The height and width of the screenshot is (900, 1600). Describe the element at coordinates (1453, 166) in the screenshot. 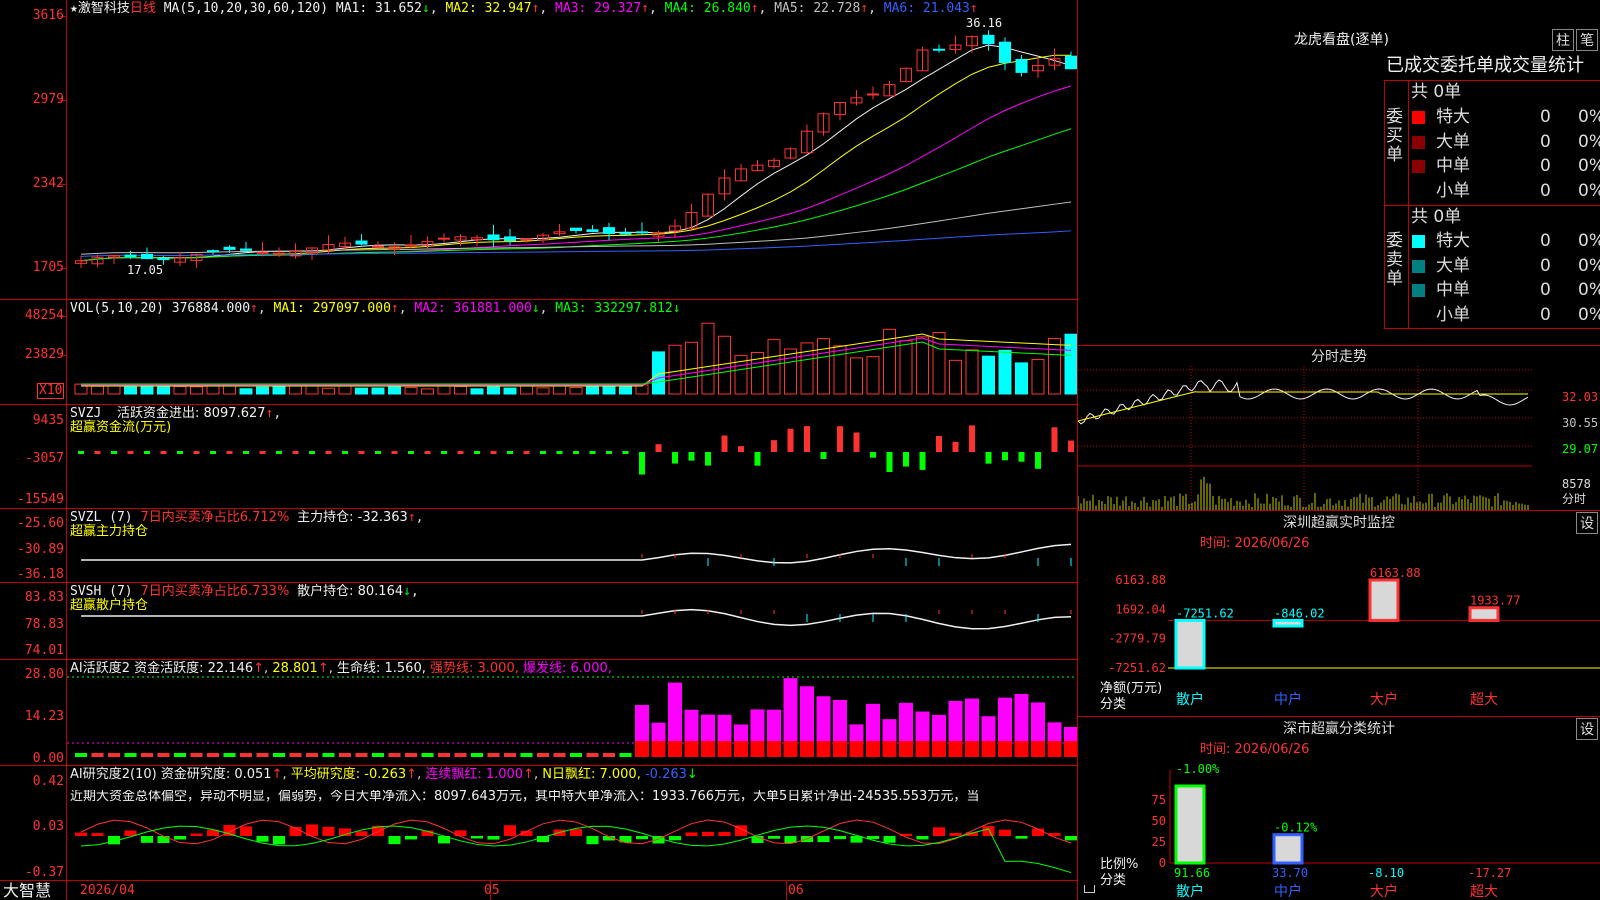

I see `lhb-buy-name: 中单` at that location.